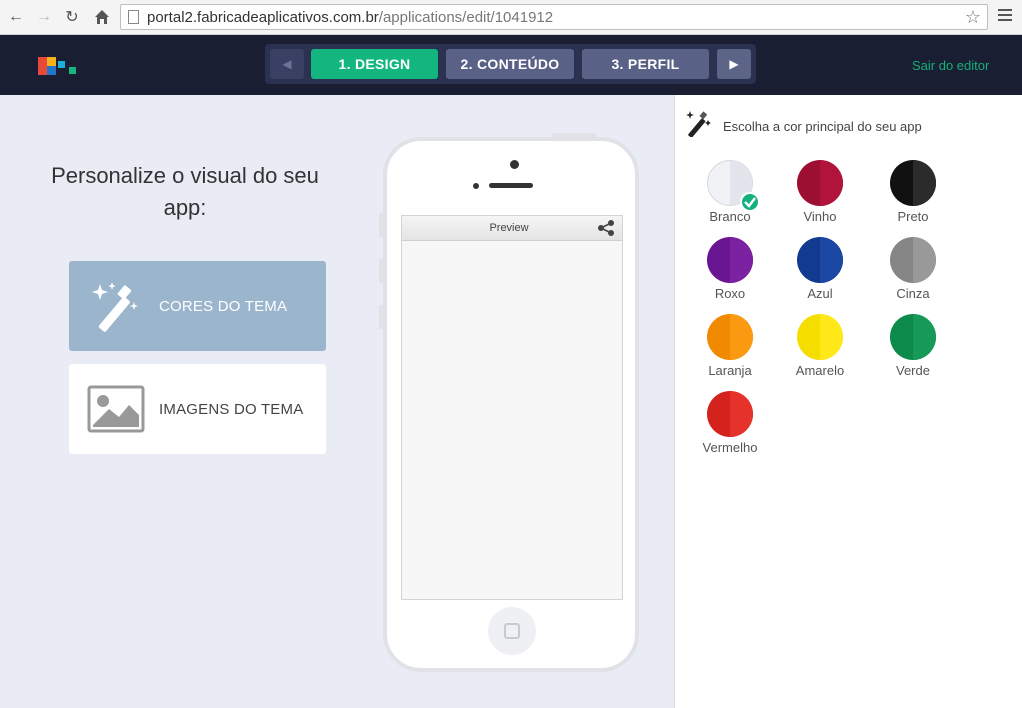  Describe the element at coordinates (512, 407) in the screenshot. I see `phone-screen: Preview` at that location.